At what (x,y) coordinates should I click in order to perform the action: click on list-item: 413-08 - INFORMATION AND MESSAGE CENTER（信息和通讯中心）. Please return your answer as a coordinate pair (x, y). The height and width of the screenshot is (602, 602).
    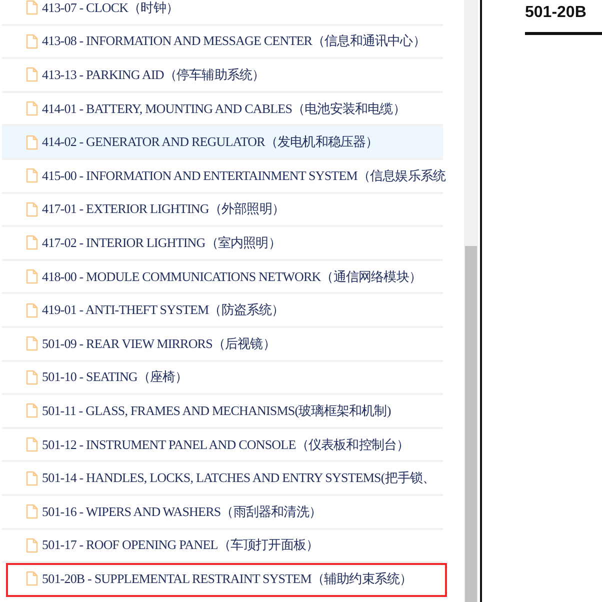
    Looking at the image, I should click on (222, 43).